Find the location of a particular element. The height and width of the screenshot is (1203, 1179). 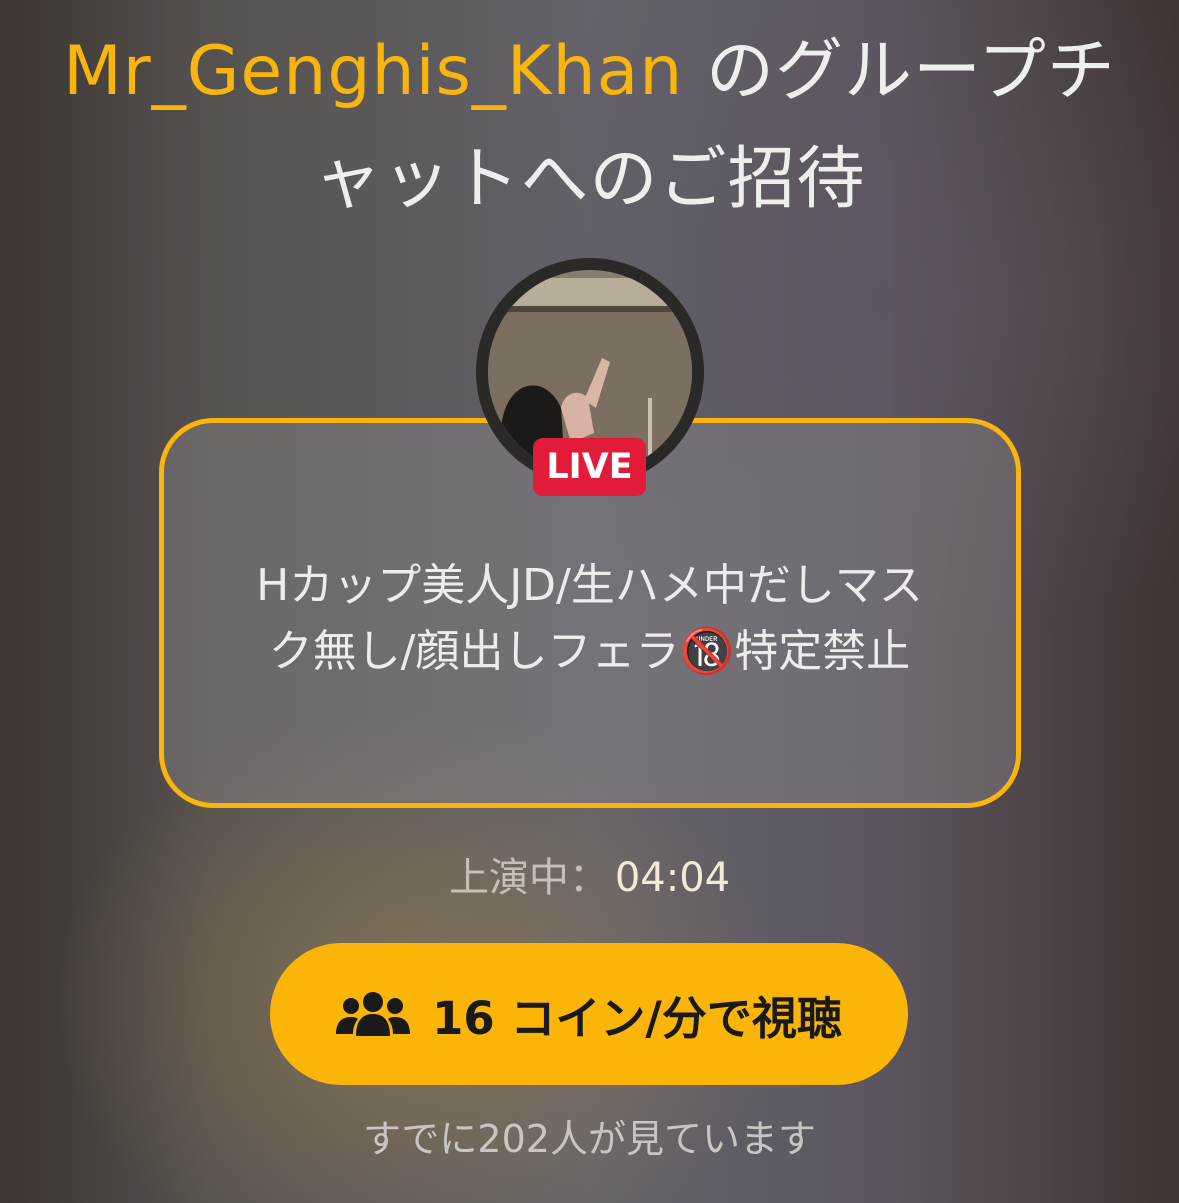

watch-button-label: 16 コイン/分で視聴 is located at coordinates (637, 1018).